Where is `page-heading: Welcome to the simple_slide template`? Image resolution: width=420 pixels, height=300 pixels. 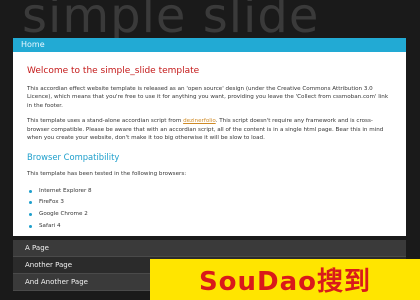
page-heading: Welcome to the simple_slide template is located at coordinates (113, 71).